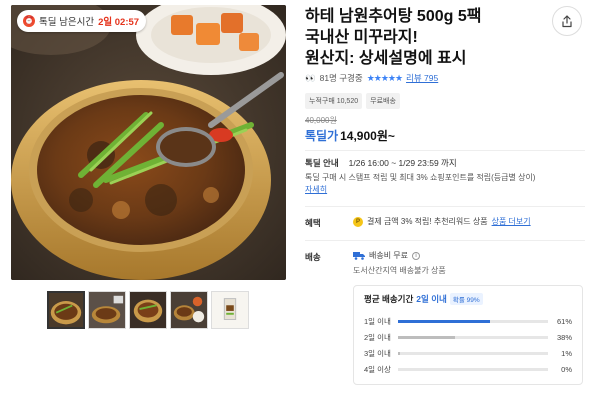 This screenshot has height=400, width=600. Describe the element at coordinates (322, 136) in the screenshot. I see `deal-price-label: 톡딜가` at that location.